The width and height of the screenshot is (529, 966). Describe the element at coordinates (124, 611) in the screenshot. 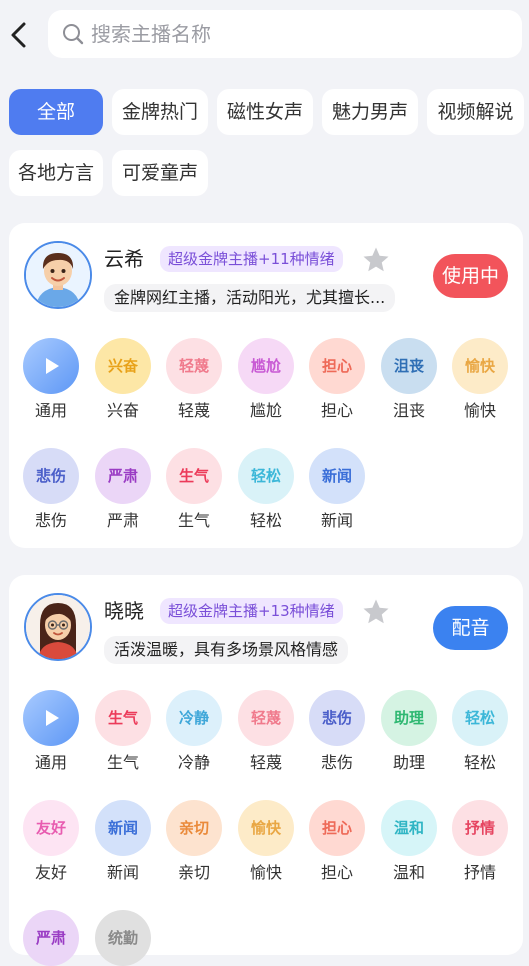

I see `anchor-name: 晓晓` at that location.